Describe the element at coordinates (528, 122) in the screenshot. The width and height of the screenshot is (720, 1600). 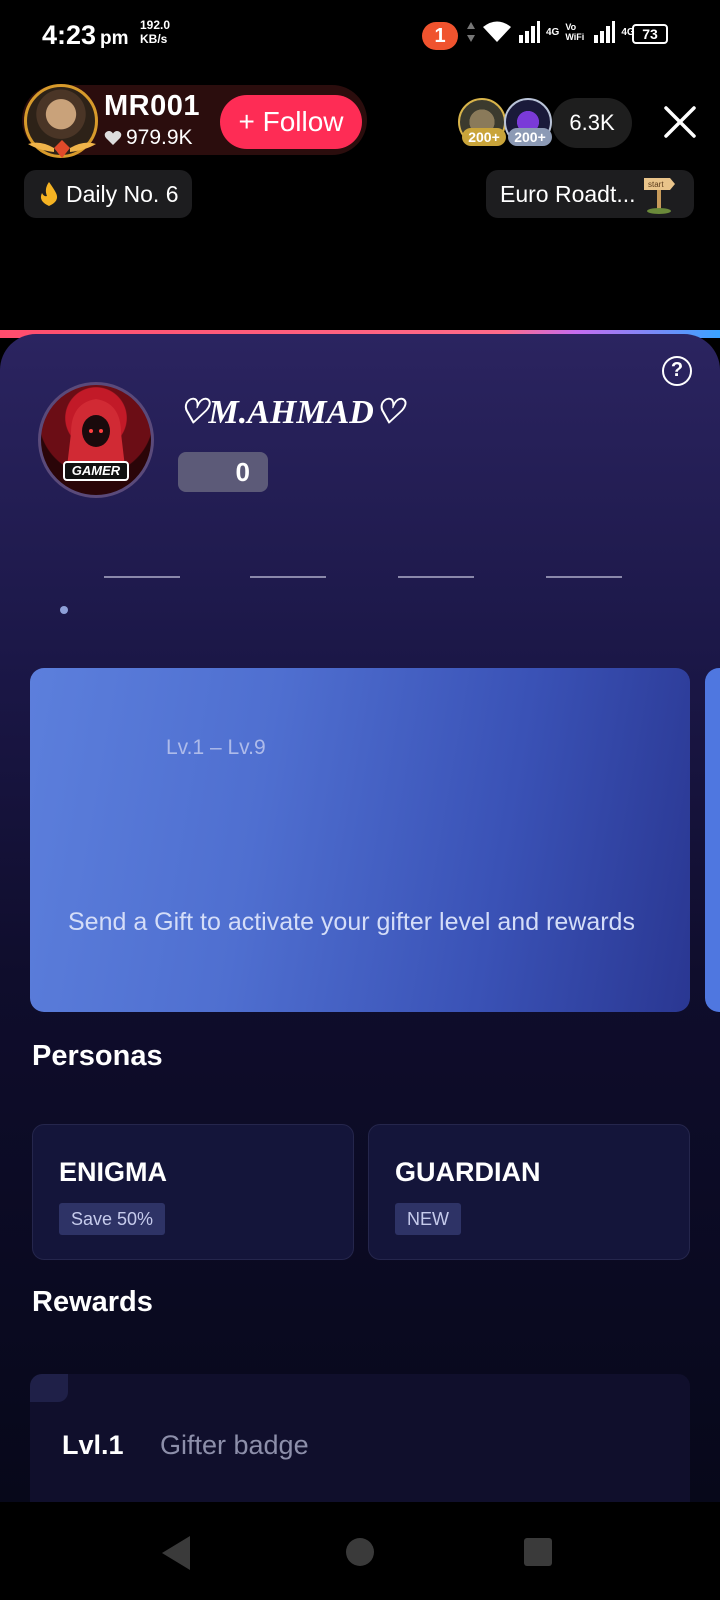
I see `top-viewer-avatar-2: 200+` at that location.